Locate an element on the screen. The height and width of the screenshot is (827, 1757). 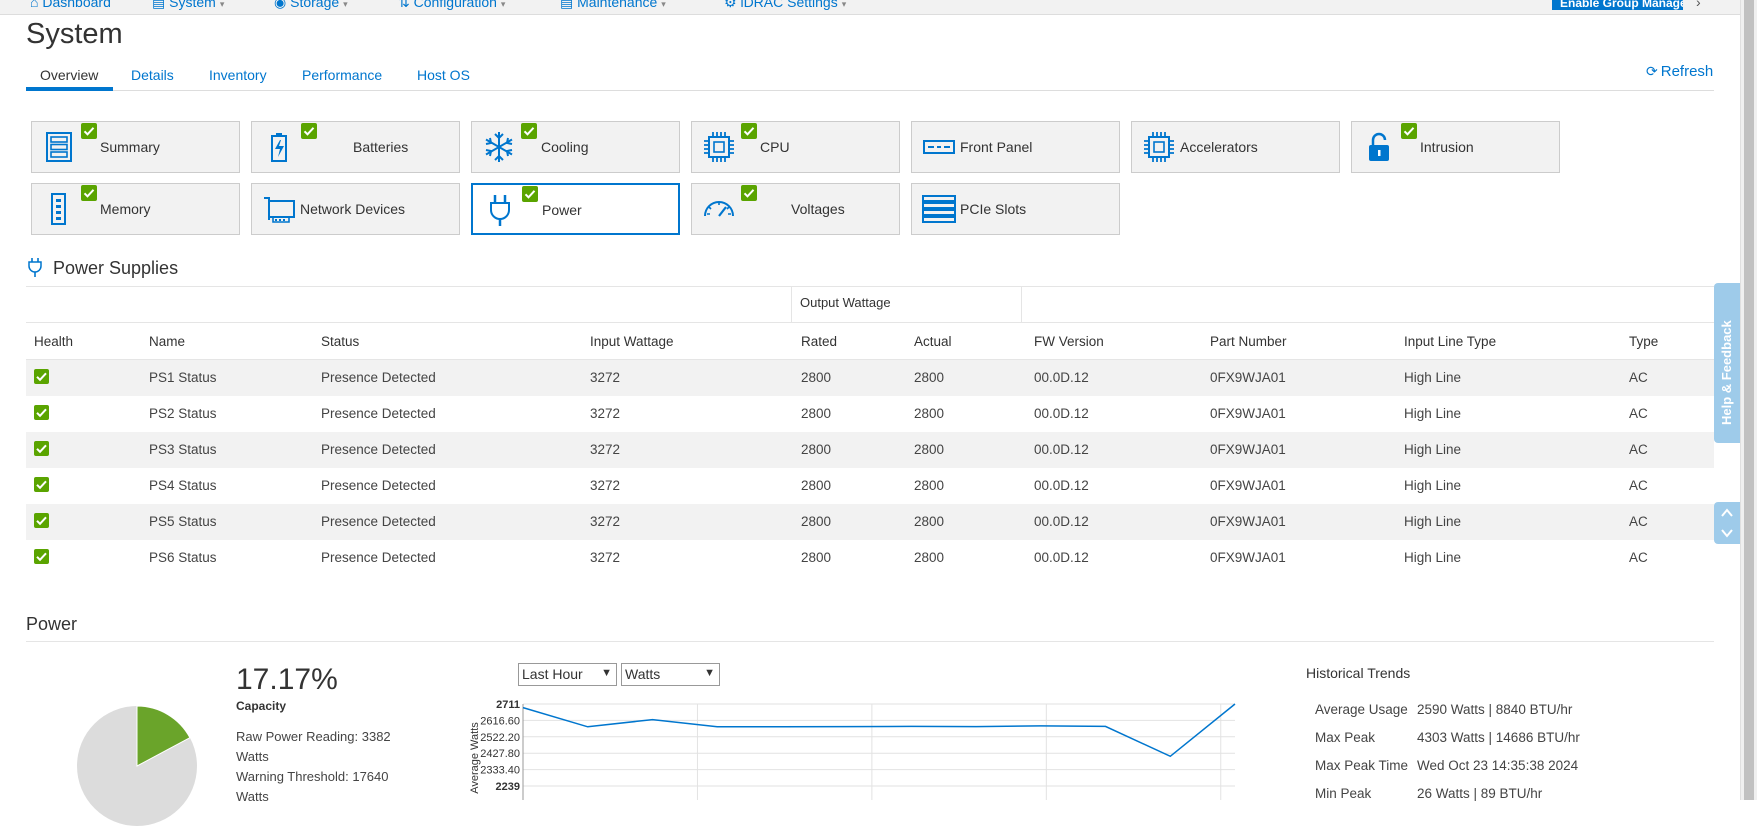
tile-label: Batteries is located at coordinates (381, 147).